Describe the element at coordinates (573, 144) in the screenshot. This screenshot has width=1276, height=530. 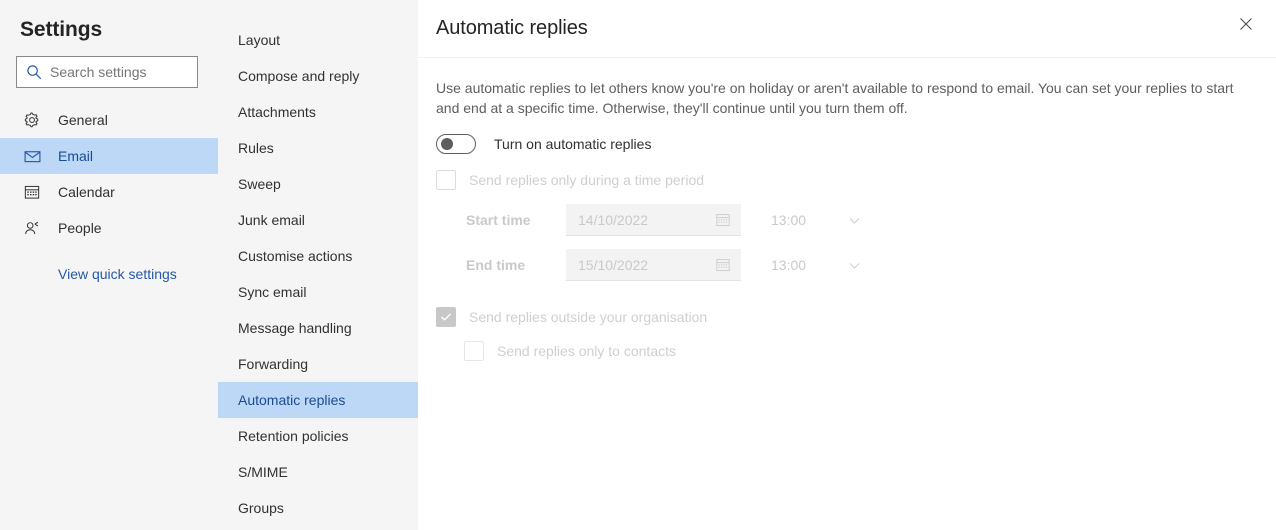
I see `toggle-label: Turn on automatic replies` at that location.